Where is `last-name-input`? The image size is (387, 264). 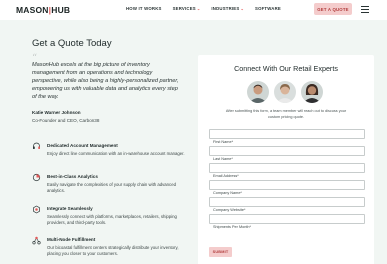 last-name-input is located at coordinates (287, 159).